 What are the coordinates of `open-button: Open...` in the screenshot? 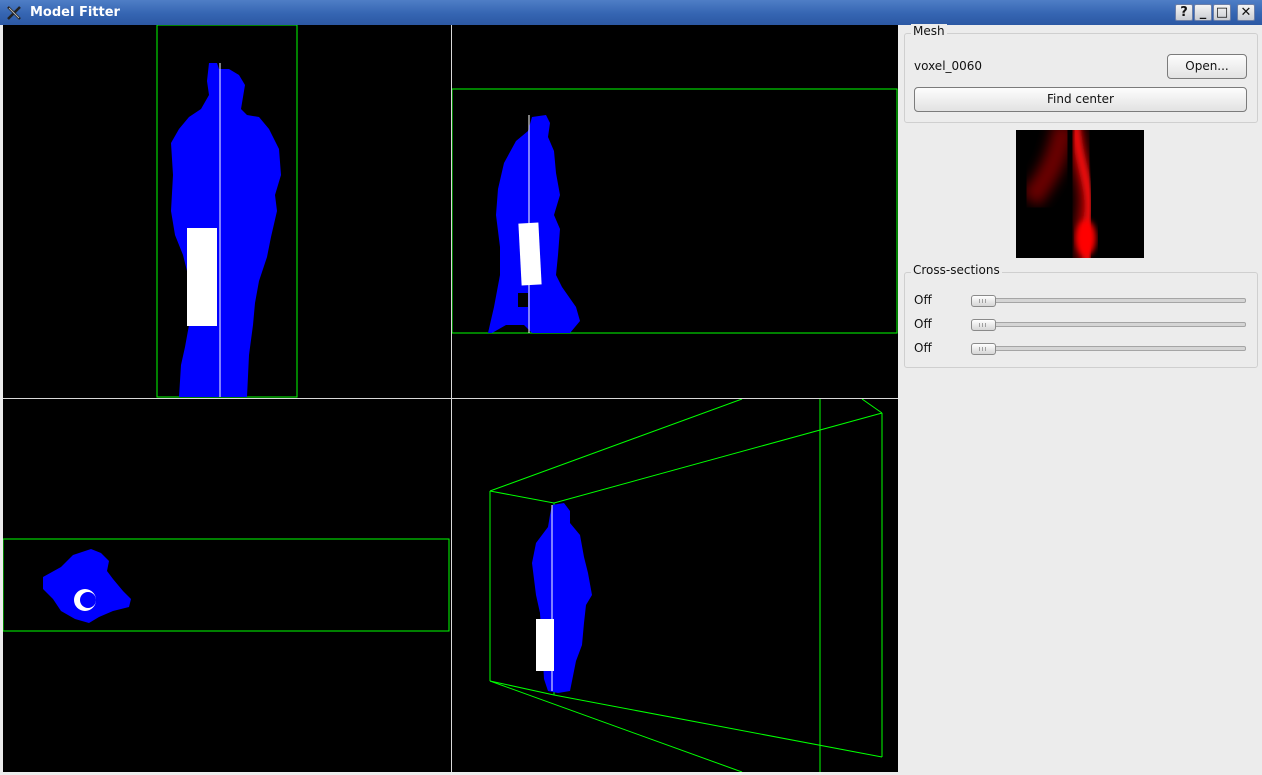 It's located at (1207, 66).